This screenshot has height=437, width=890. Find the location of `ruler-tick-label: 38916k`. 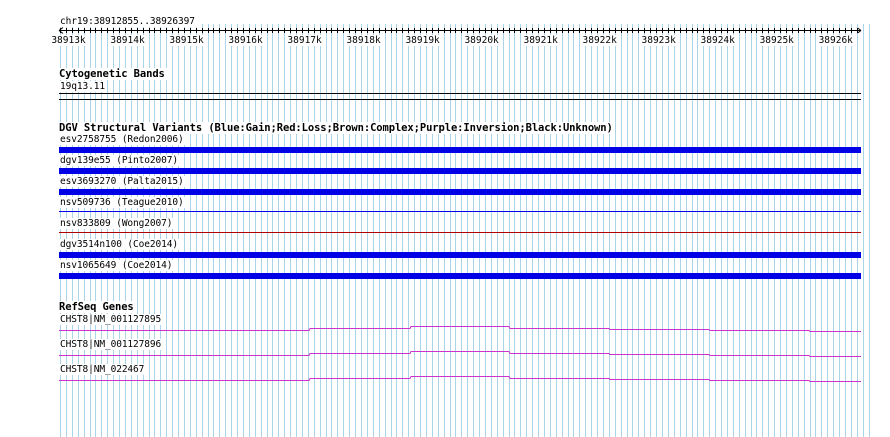

ruler-tick-label: 38916k is located at coordinates (245, 40).